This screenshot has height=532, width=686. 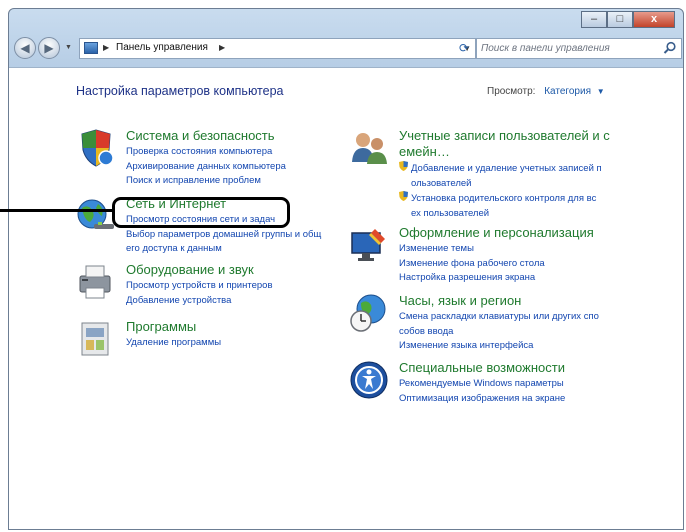 What do you see at coordinates (57, 210) in the screenshot?
I see `callout-pointer-line` at bounding box center [57, 210].